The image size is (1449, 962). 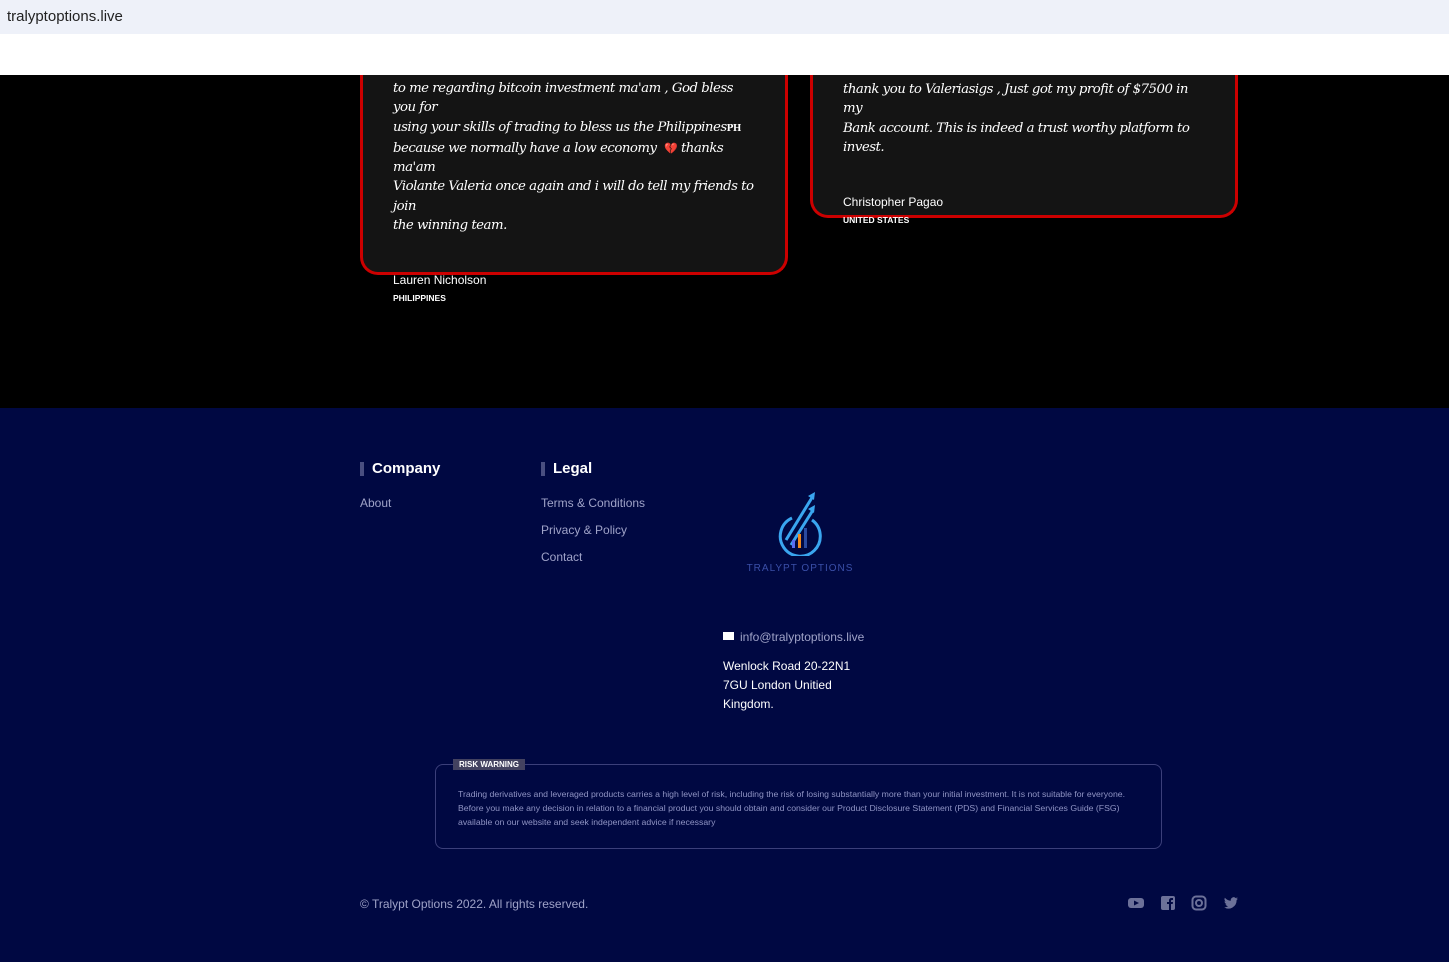 What do you see at coordinates (800, 568) in the screenshot?
I see `logo-text: TRALYPT OPTIONS` at bounding box center [800, 568].